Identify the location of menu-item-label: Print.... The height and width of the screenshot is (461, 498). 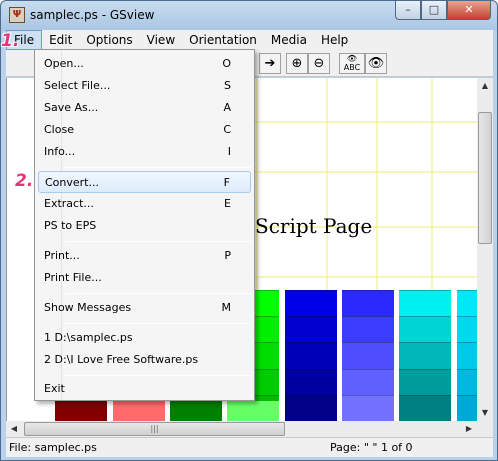
(62, 255).